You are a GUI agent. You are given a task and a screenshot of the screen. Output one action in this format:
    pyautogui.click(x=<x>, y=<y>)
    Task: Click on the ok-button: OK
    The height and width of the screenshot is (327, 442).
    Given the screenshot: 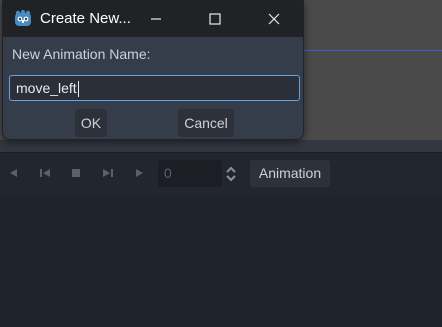 What is the action you would take?
    pyautogui.click(x=91, y=123)
    